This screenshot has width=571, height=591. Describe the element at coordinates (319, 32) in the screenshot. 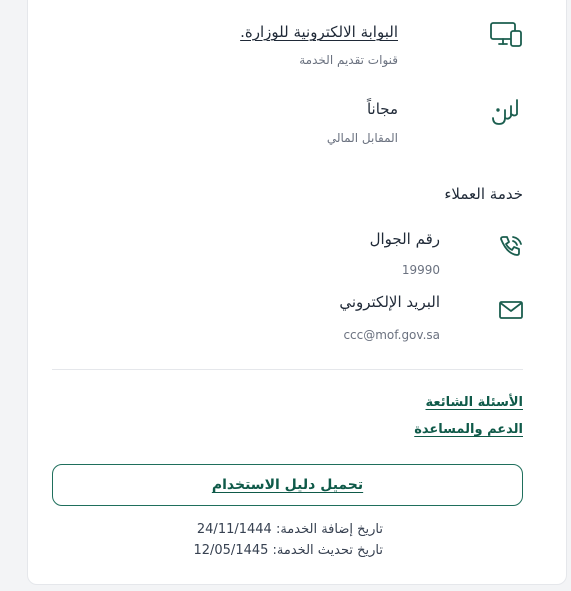

I see `service-channel-value: البوابة الالكترونية للوزارة.` at that location.